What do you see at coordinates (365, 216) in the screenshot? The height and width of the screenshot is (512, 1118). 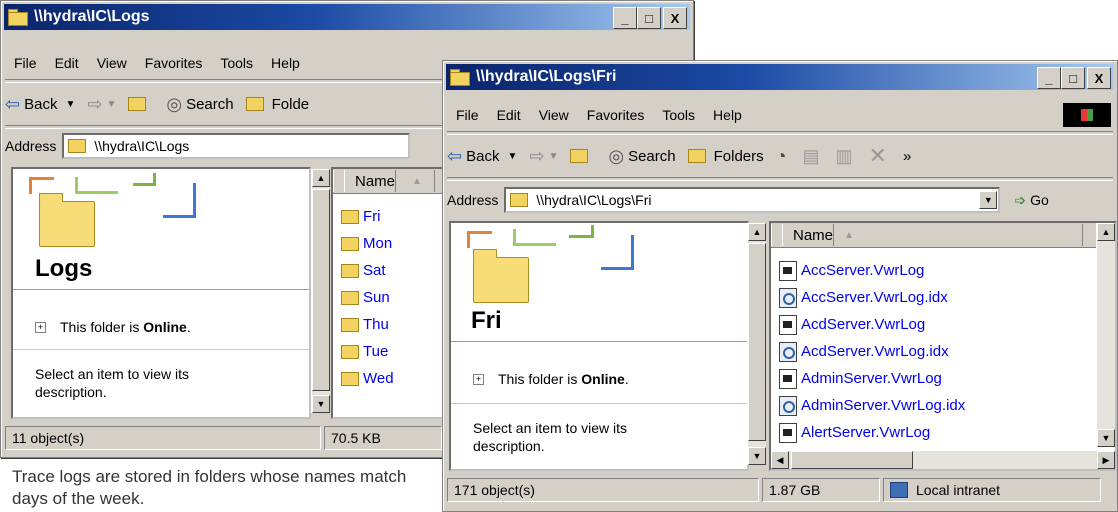 I see `list-item: Fri` at bounding box center [365, 216].